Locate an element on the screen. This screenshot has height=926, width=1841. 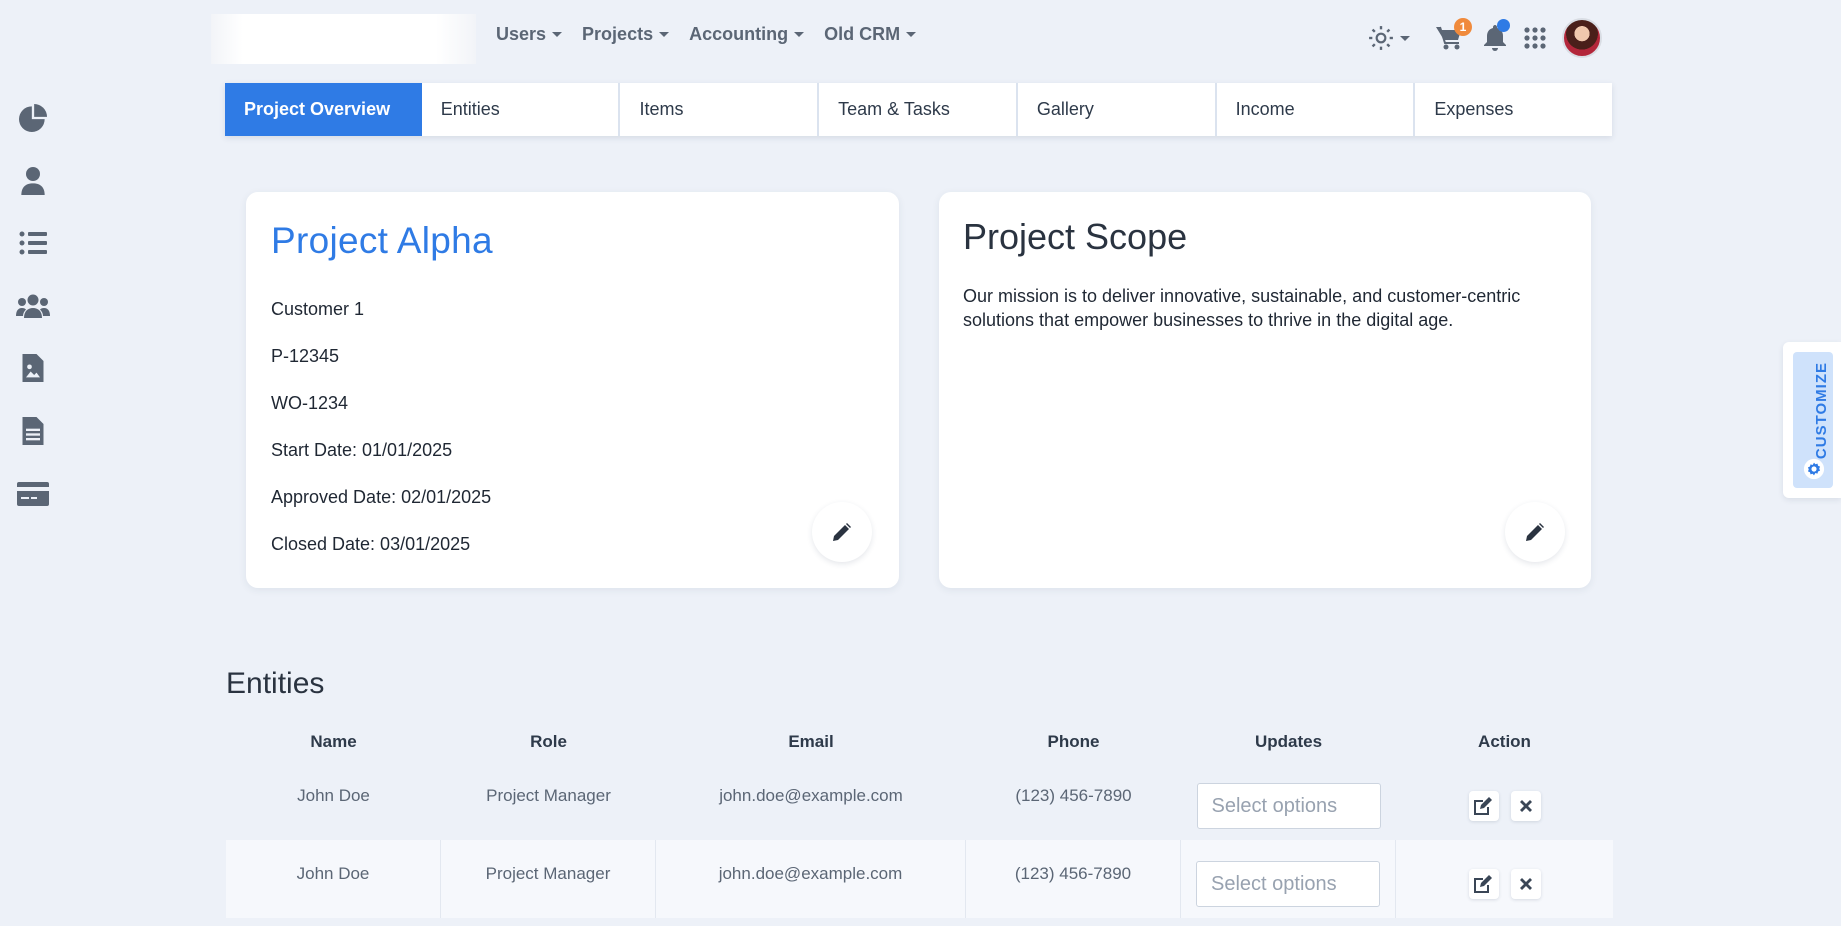
apps-grid-icon is located at coordinates (1535, 38).